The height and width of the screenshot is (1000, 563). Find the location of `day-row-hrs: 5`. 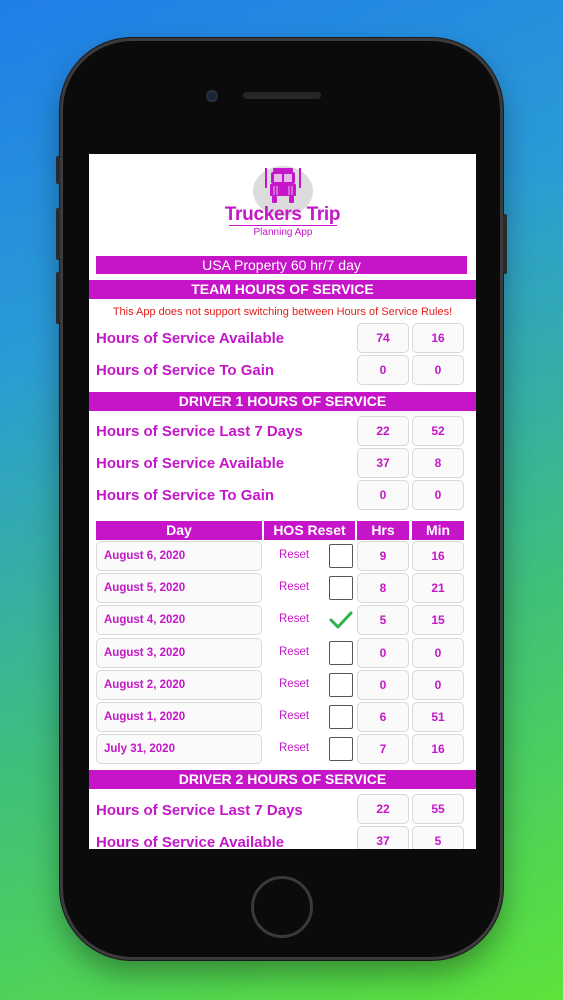

day-row-hrs: 5 is located at coordinates (383, 620).